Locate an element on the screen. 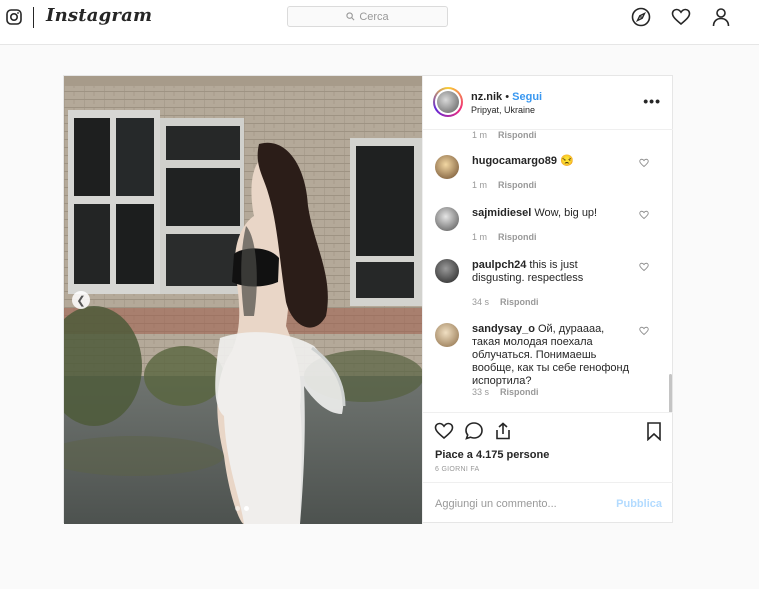 This screenshot has height=589, width=759. chevron-left-icon: ❮ is located at coordinates (81, 300).